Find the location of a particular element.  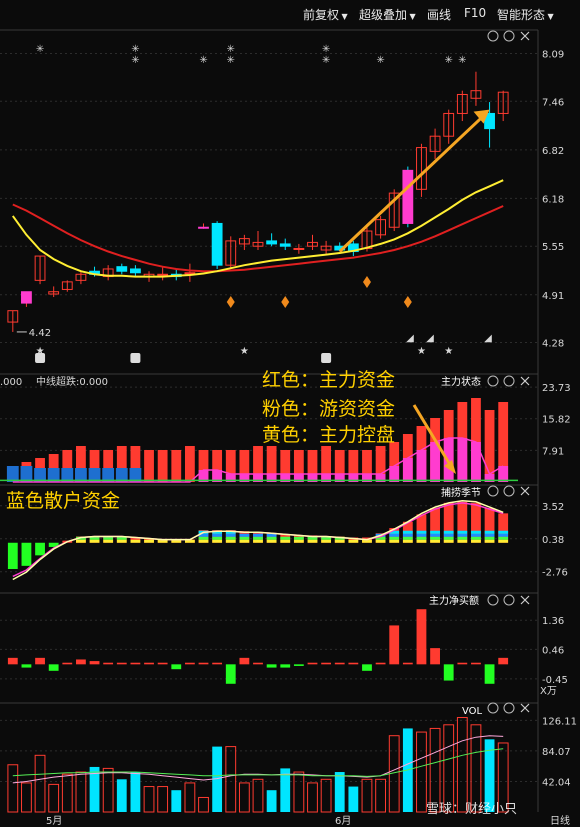

annotation-blue: 蓝色散户资金 is located at coordinates (63, 501).